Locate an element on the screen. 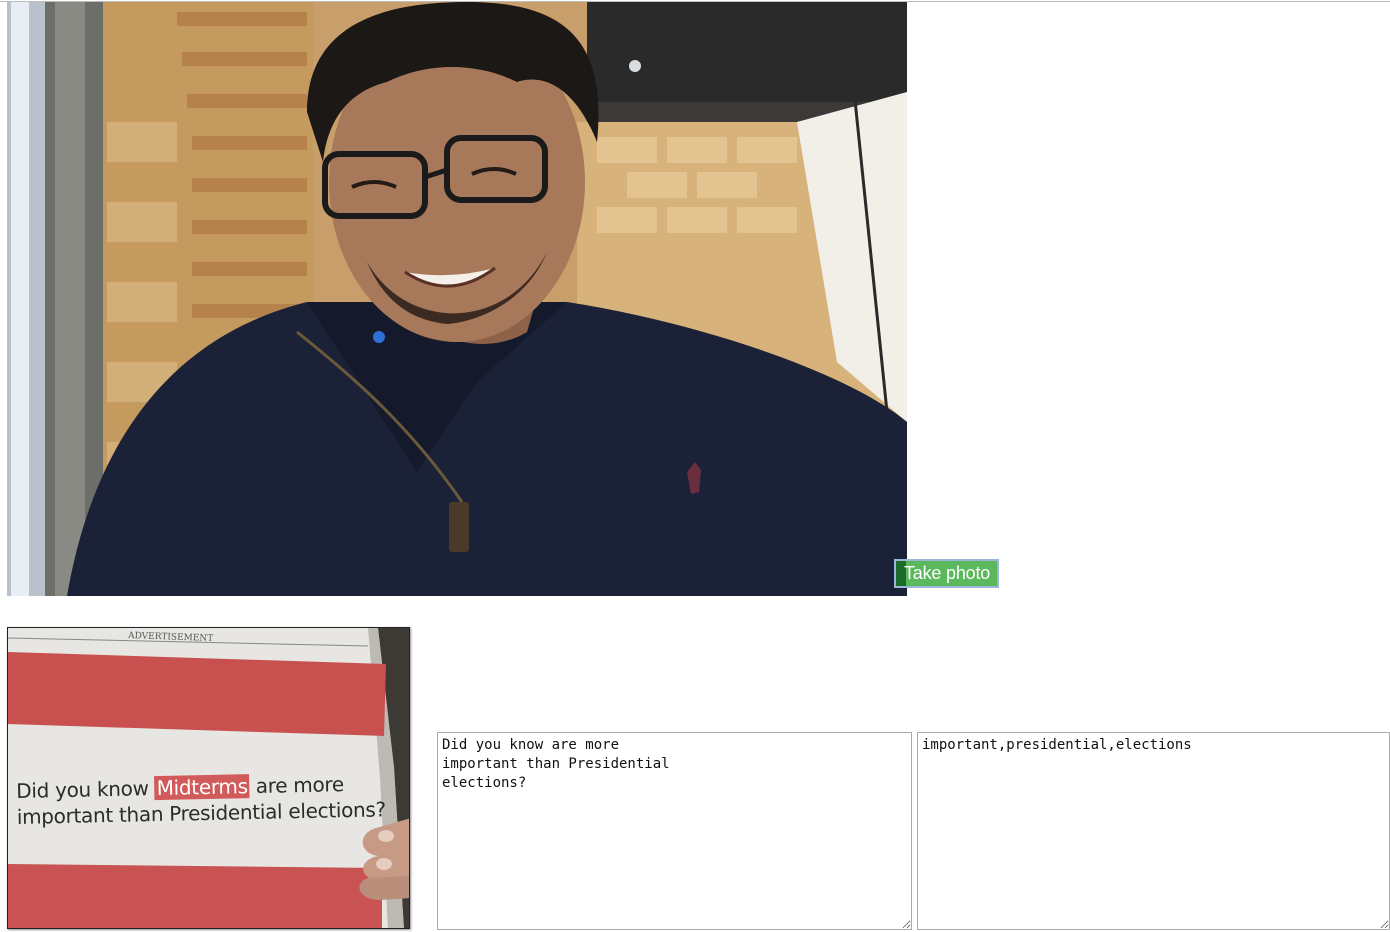 The width and height of the screenshot is (1390, 932). take-photo-label: Take photo is located at coordinates (947, 573).